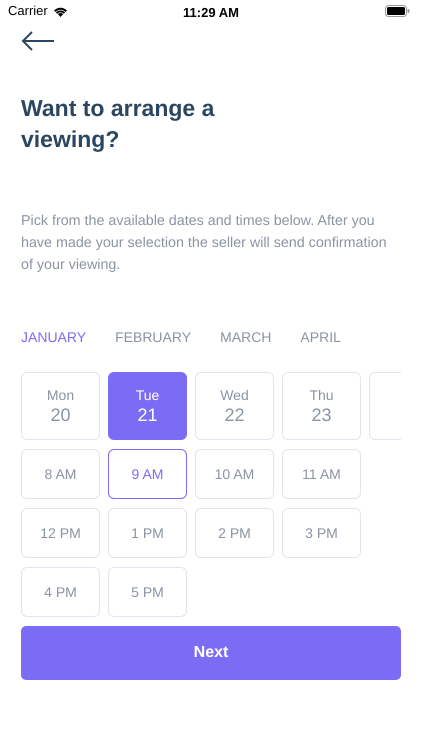 Image resolution: width=422 pixels, height=750 pixels. I want to click on day-card: Tue 21, so click(147, 406).